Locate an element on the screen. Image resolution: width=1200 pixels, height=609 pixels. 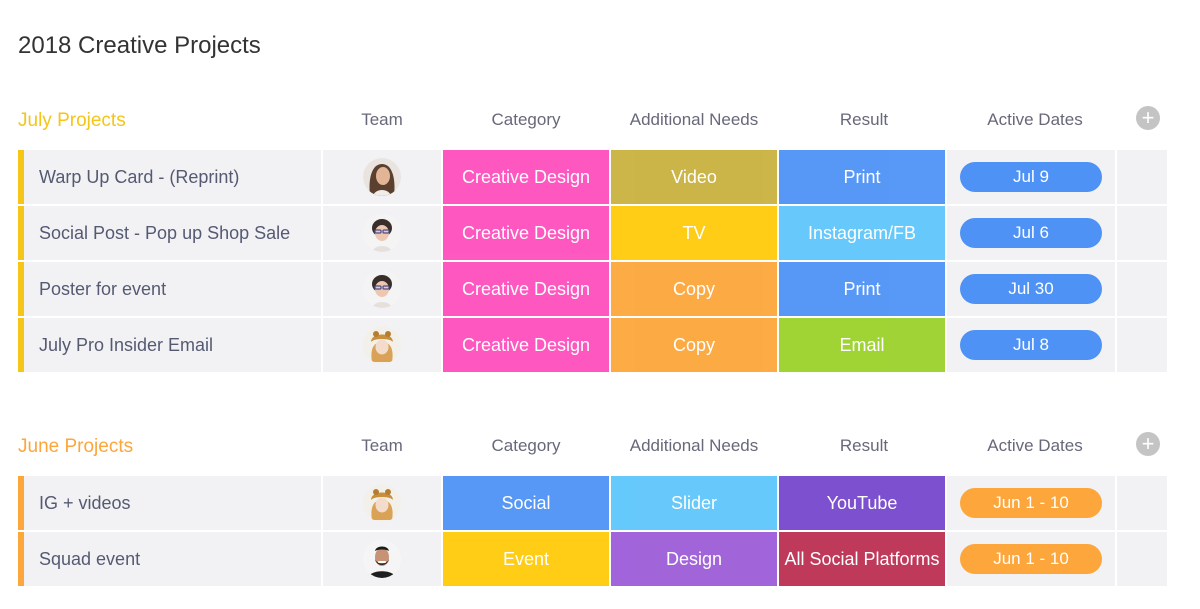
group-title: June Projects is located at coordinates (75, 447).